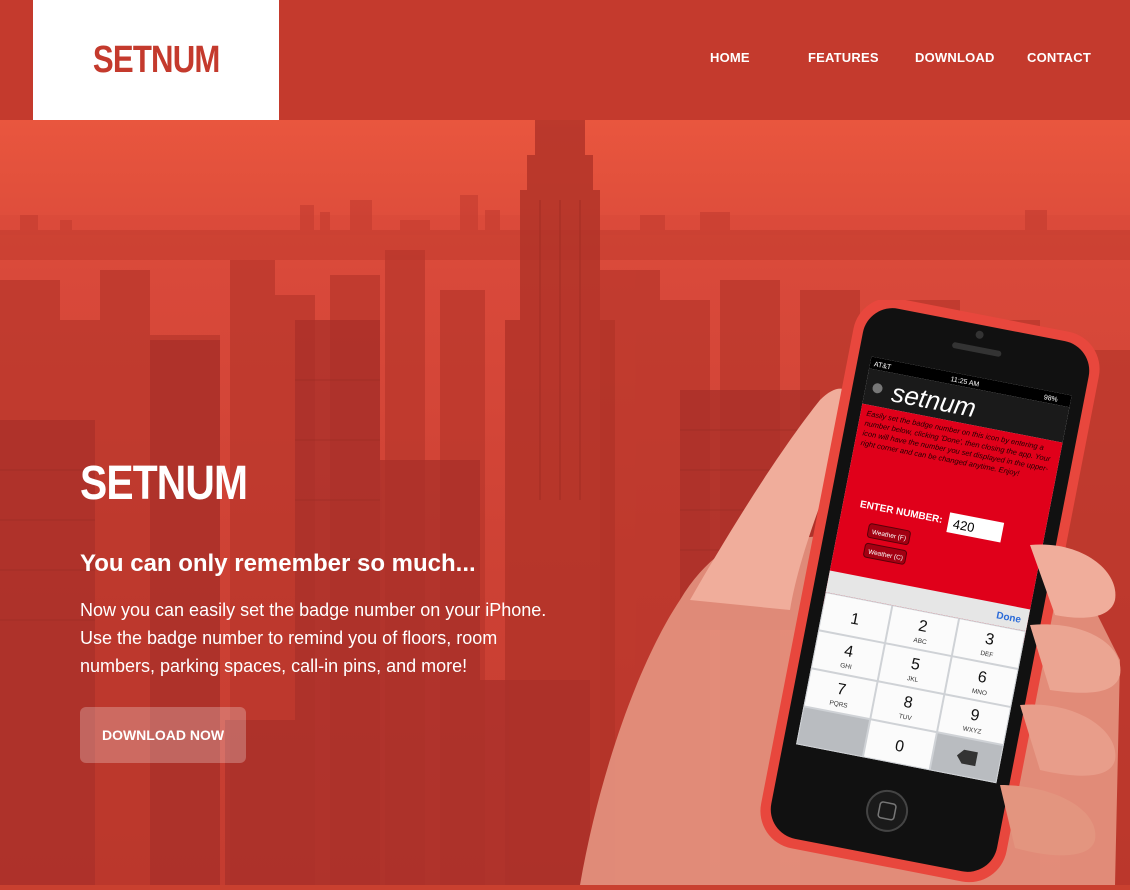 Image resolution: width=1130 pixels, height=890 pixels. I want to click on logo: SETNUM, so click(156, 60).